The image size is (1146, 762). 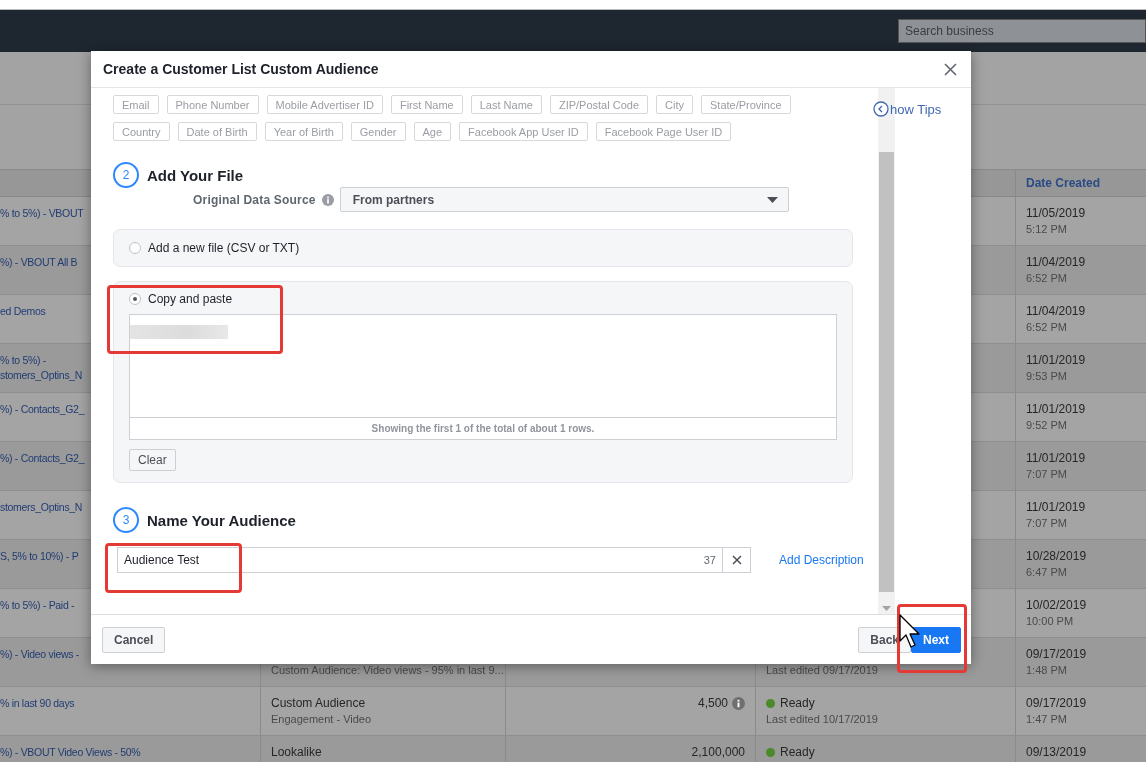 What do you see at coordinates (212, 104) in the screenshot?
I see `identifier-tag: Phone Number` at bounding box center [212, 104].